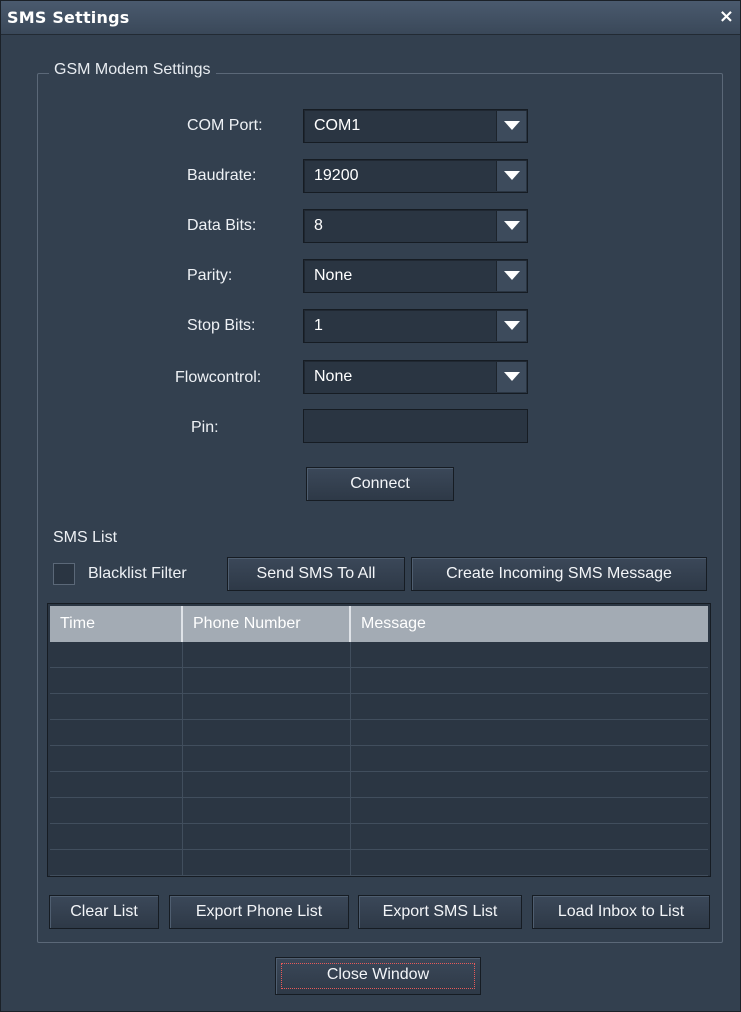 Image resolution: width=741 pixels, height=1012 pixels. Describe the element at coordinates (415, 126) in the screenshot. I see `com-port-select: COM1` at that location.